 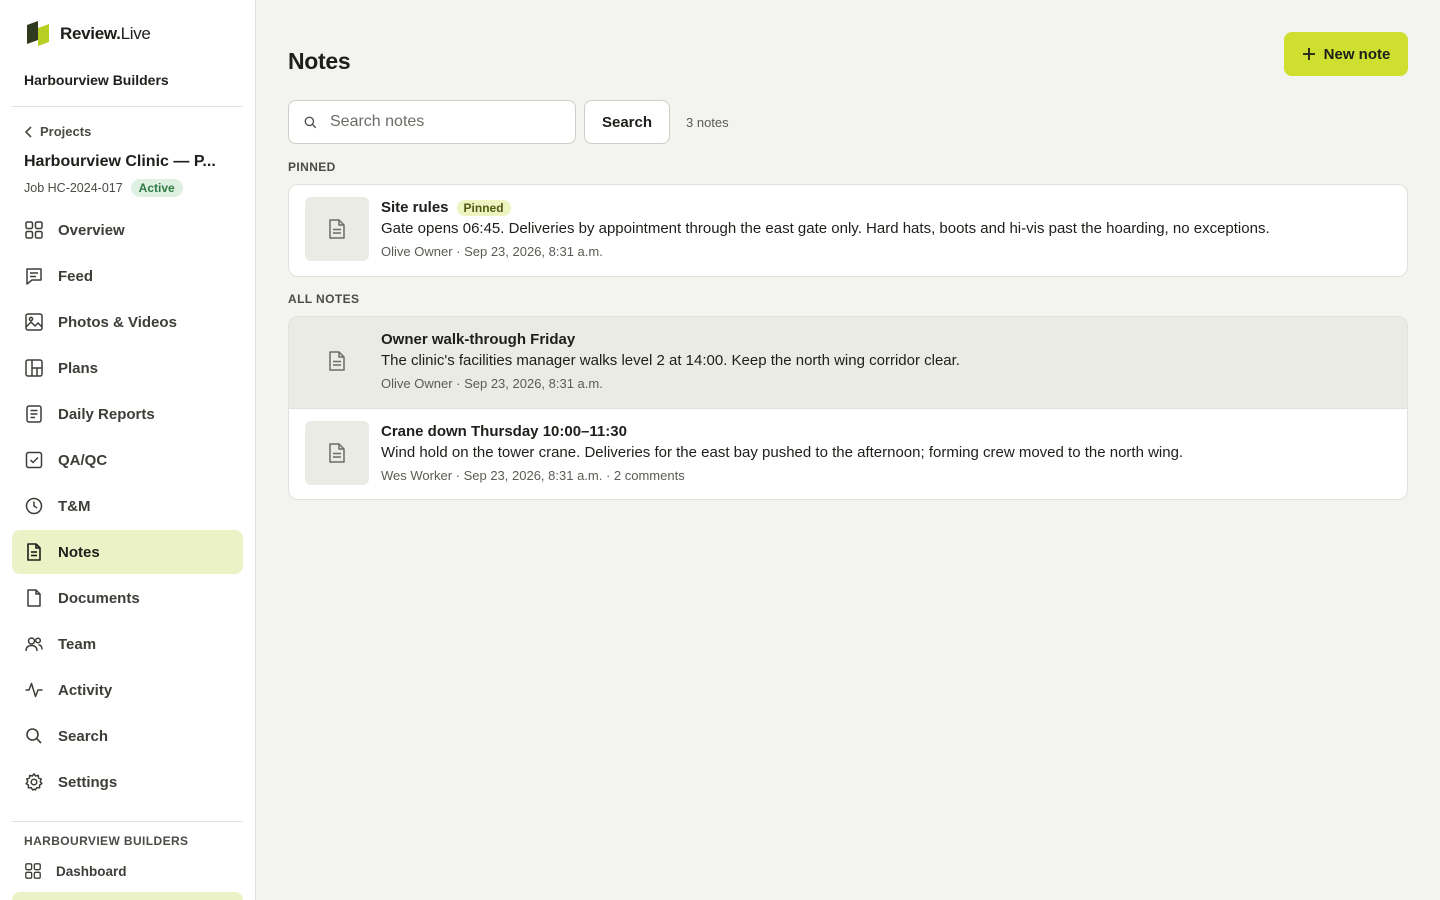 What do you see at coordinates (34, 276) in the screenshot?
I see `chat-icon` at bounding box center [34, 276].